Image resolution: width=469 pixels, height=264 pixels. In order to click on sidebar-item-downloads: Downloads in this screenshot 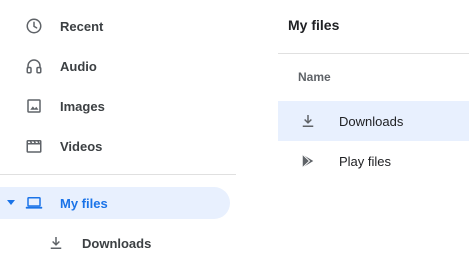, I will do `click(115, 243)`.